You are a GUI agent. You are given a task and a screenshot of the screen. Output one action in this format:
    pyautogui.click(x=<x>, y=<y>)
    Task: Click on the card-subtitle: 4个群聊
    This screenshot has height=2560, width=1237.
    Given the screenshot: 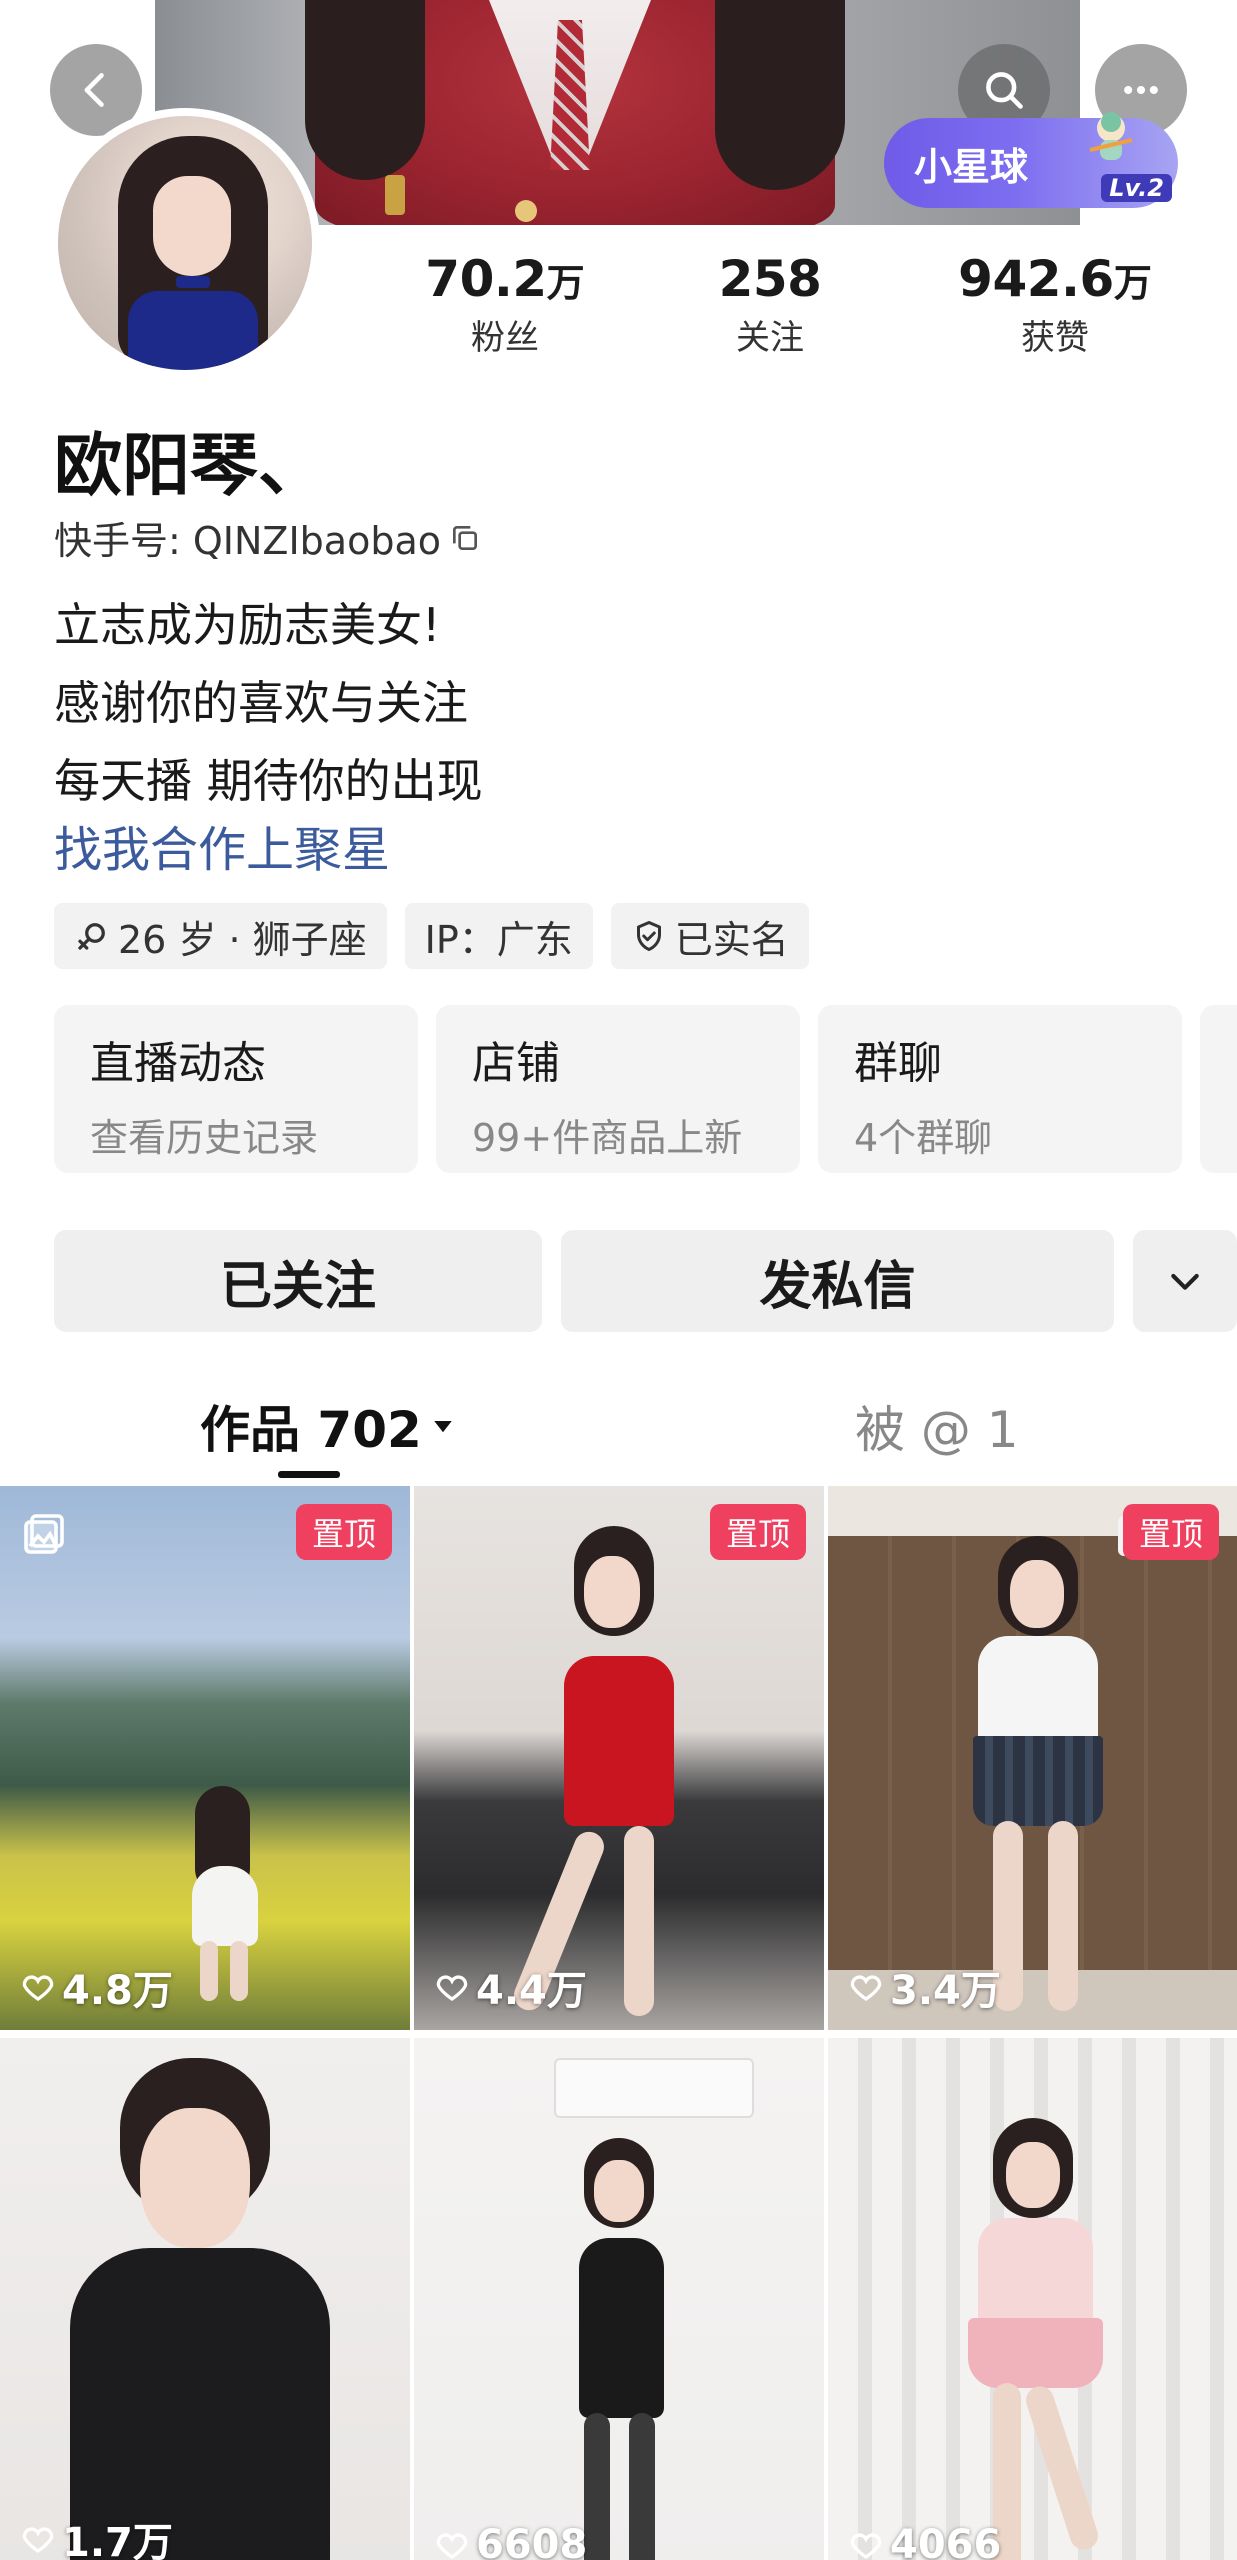 What is the action you would take?
    pyautogui.click(x=923, y=1138)
    